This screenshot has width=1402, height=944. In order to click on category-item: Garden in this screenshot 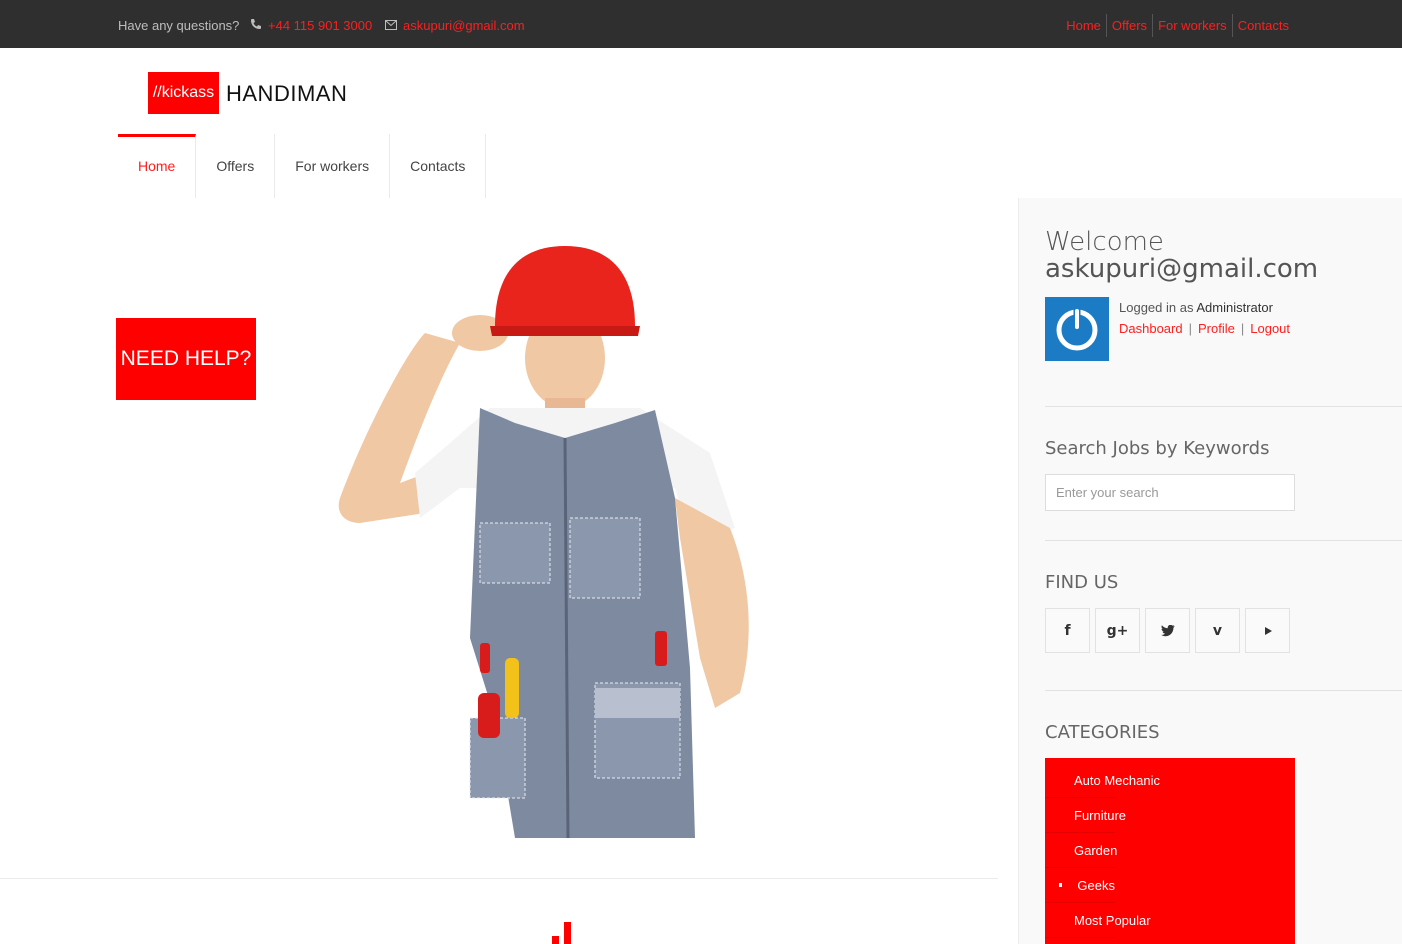, I will do `click(1081, 850)`.